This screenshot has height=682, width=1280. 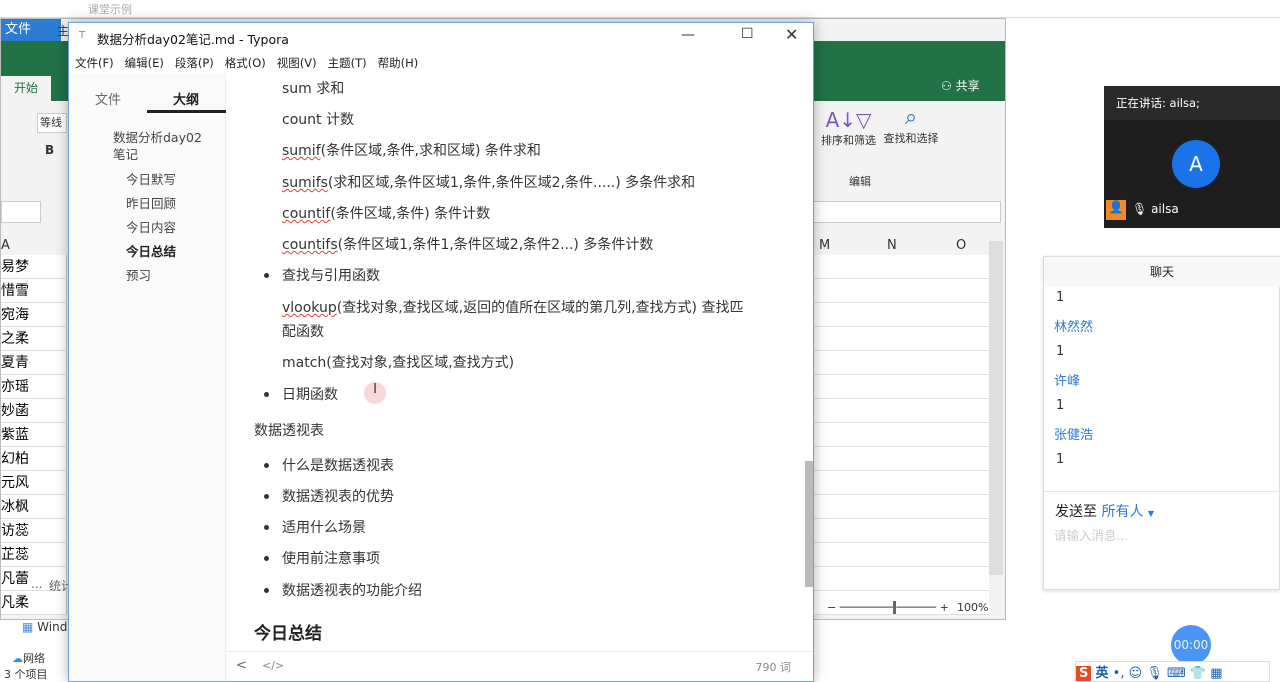 What do you see at coordinates (31, 30) in the screenshot?
I see `excel-file-tab: 文件` at bounding box center [31, 30].